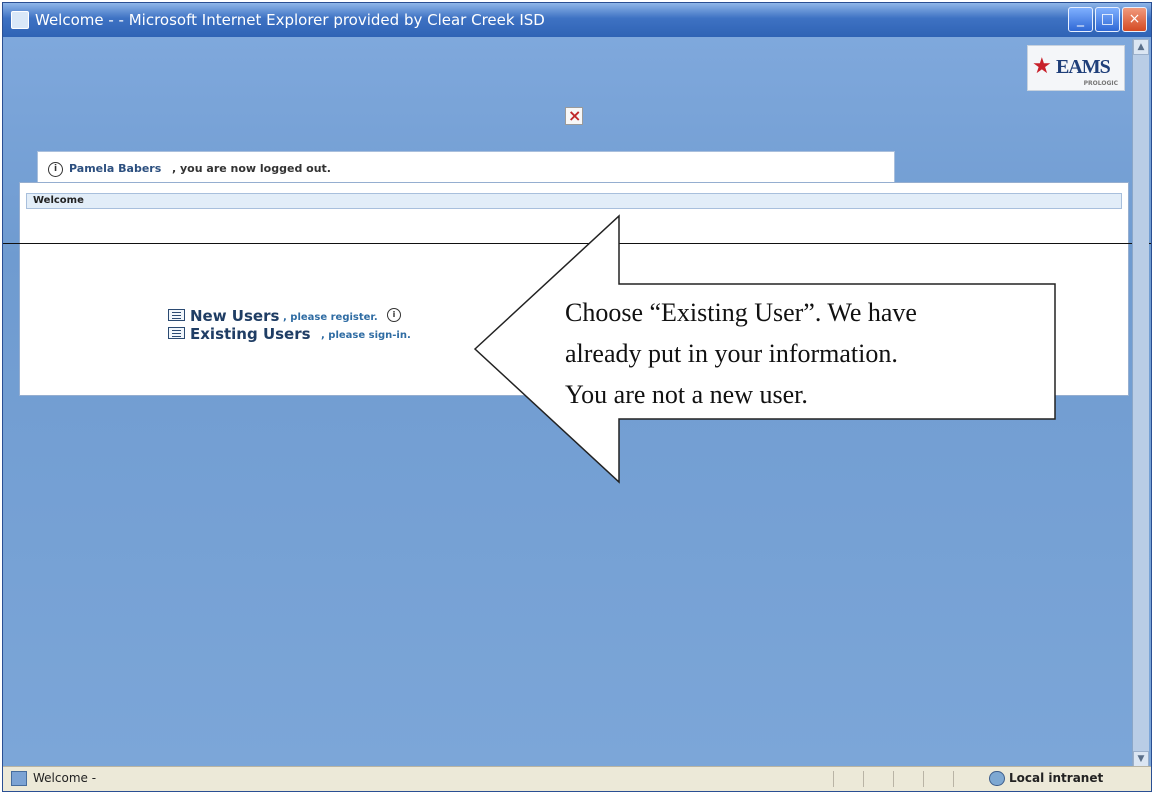 This screenshot has width=1156, height=795. What do you see at coordinates (1140, 403) in the screenshot?
I see `vertical-scrollbar: ▲ ▼` at bounding box center [1140, 403].